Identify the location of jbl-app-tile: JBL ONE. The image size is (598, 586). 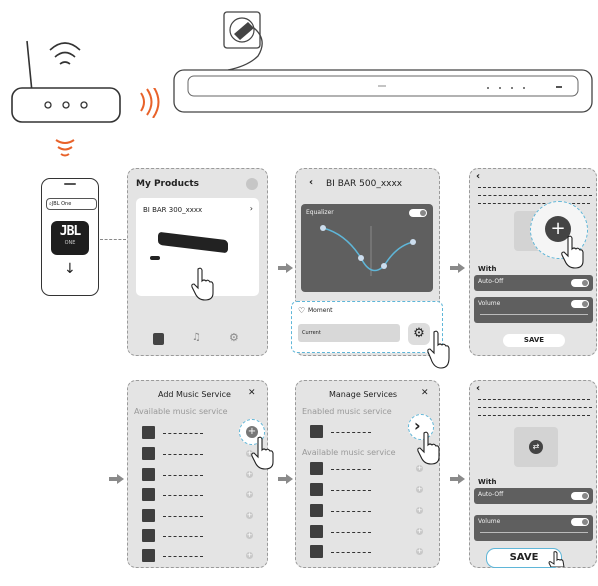
(70, 238).